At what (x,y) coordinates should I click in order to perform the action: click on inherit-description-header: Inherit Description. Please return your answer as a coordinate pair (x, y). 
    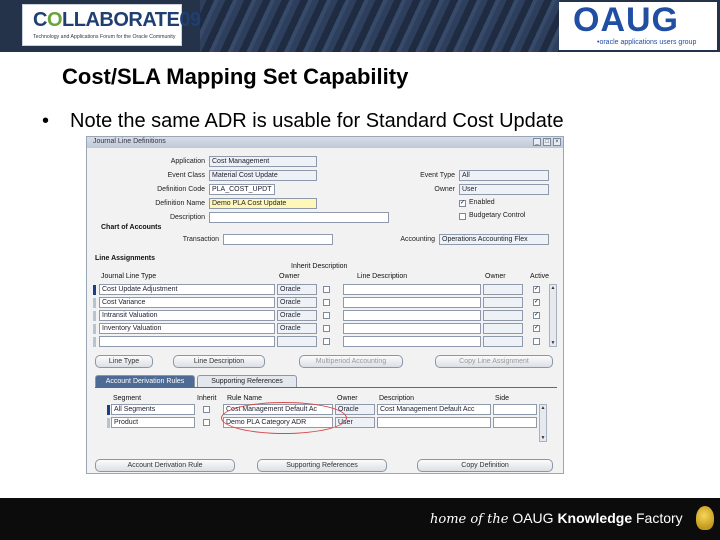
    Looking at the image, I should click on (319, 266).